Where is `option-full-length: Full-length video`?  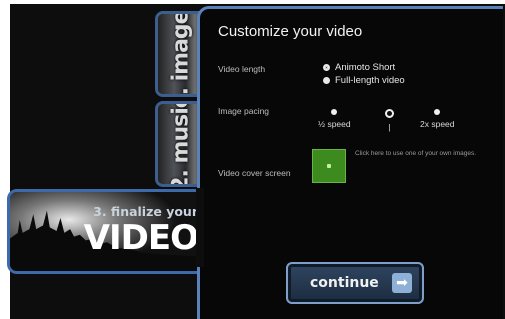
option-full-length: Full-length video is located at coordinates (364, 80).